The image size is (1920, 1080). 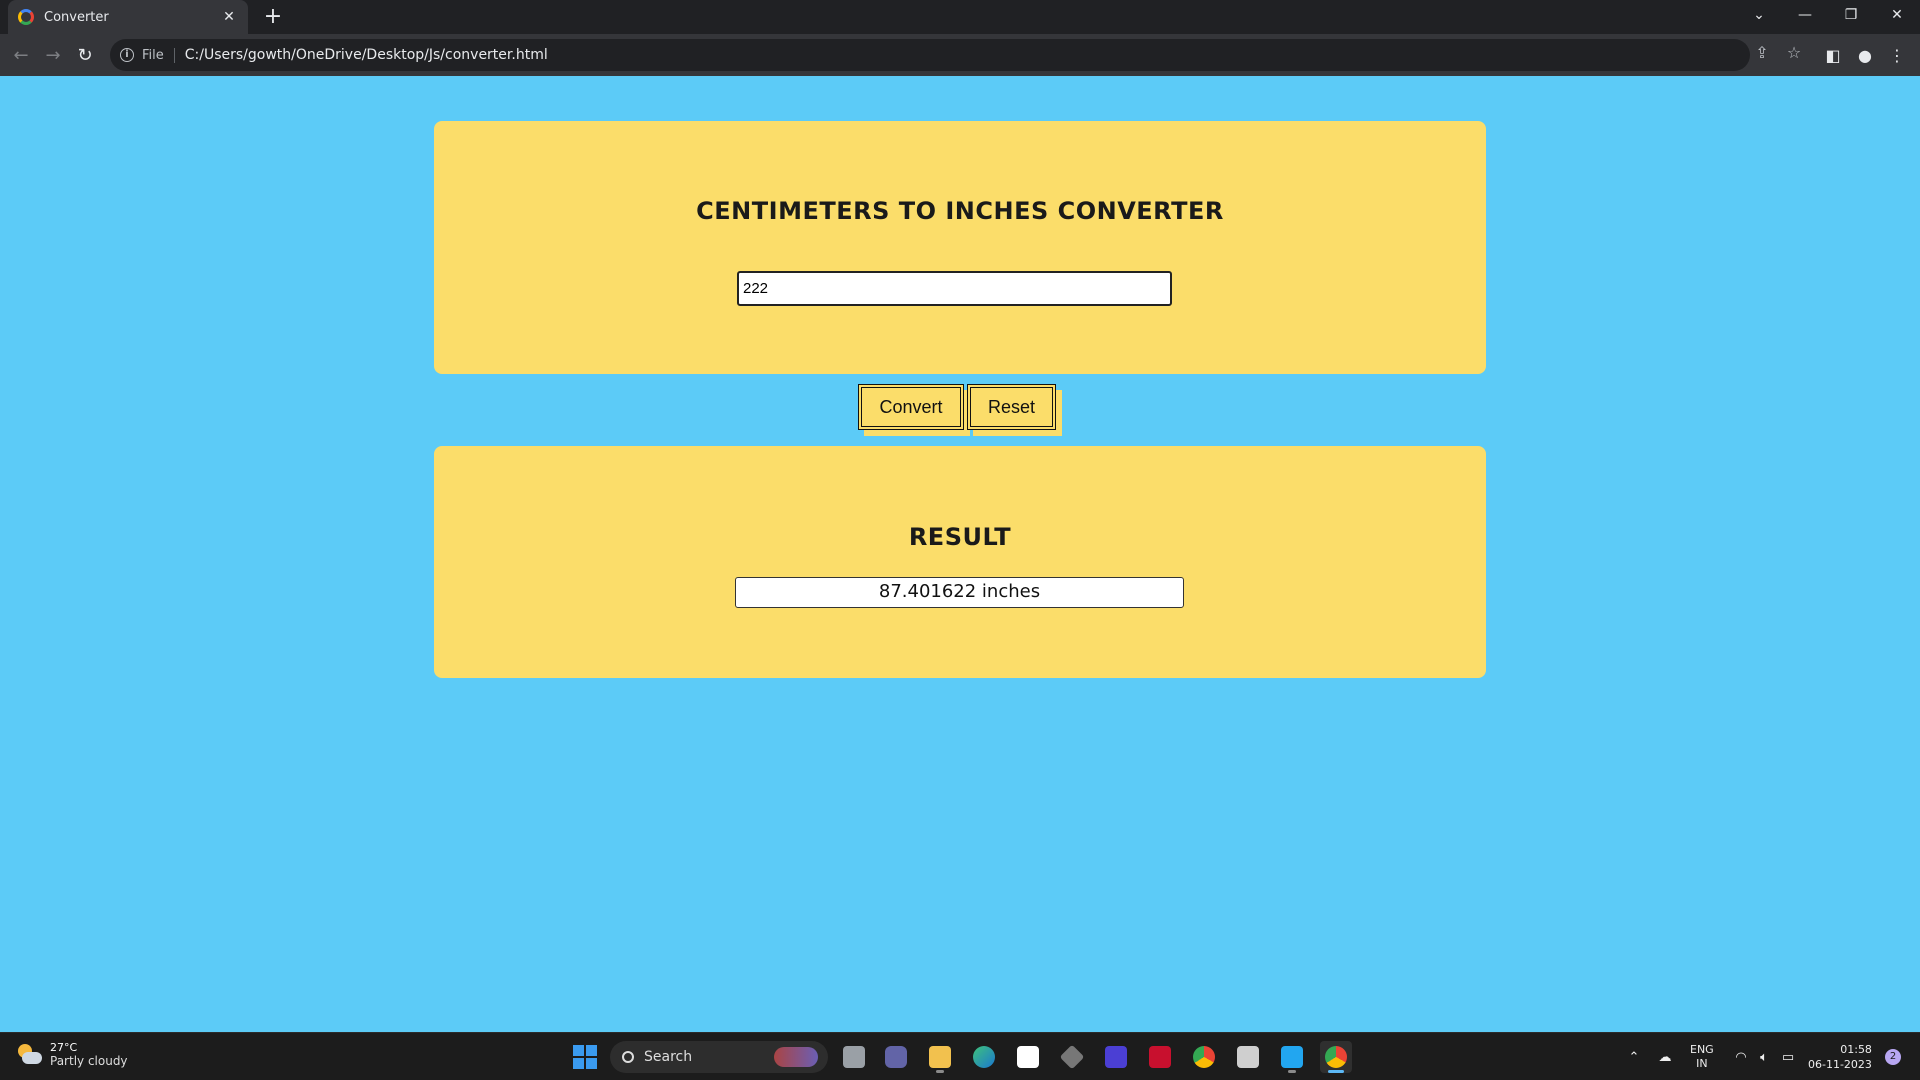 I want to click on windows-start-icon, so click(x=585, y=1057).